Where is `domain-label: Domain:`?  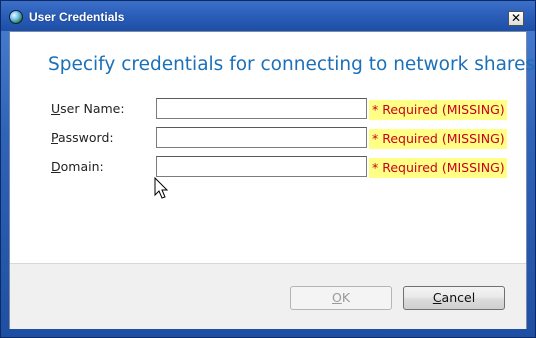
domain-label: Domain: is located at coordinates (77, 166).